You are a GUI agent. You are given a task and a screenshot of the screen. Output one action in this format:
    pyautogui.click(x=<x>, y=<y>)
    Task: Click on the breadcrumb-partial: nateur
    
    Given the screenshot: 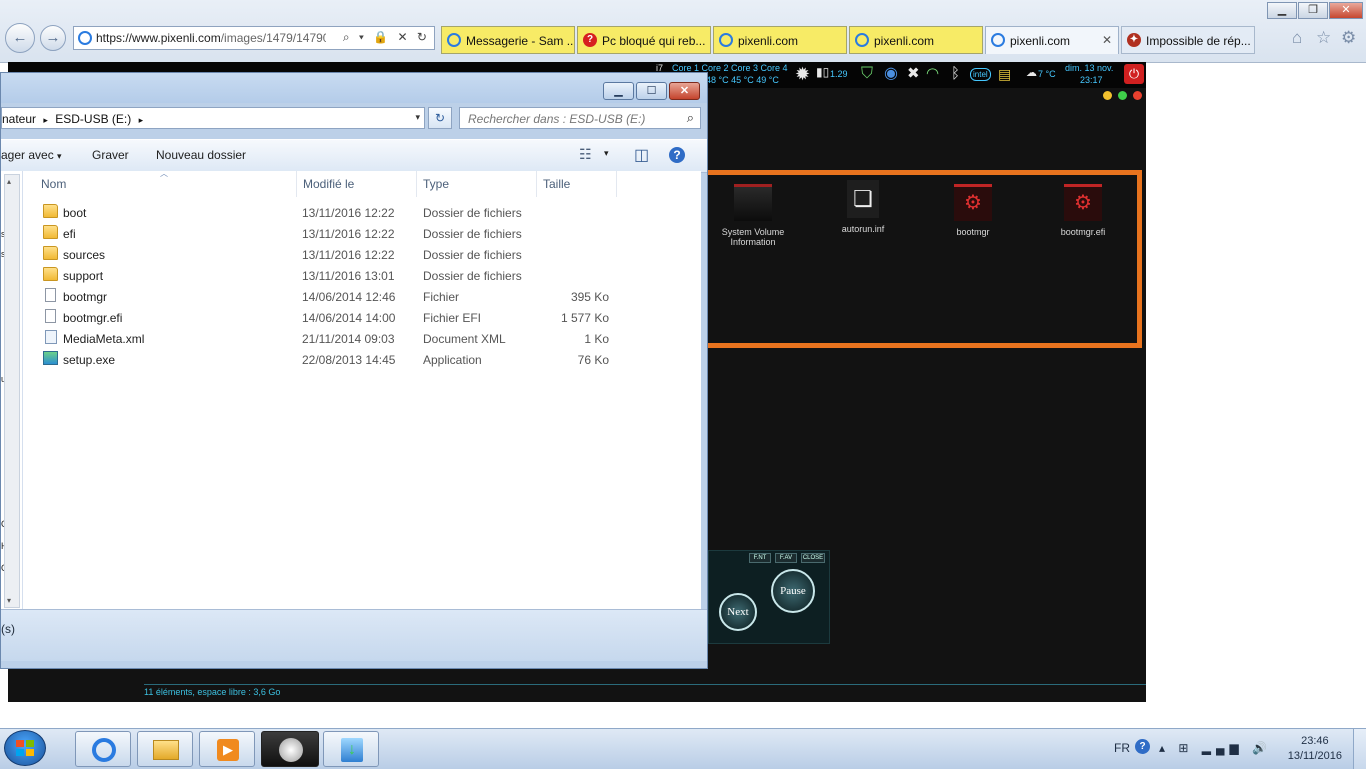 What is the action you would take?
    pyautogui.click(x=19, y=119)
    